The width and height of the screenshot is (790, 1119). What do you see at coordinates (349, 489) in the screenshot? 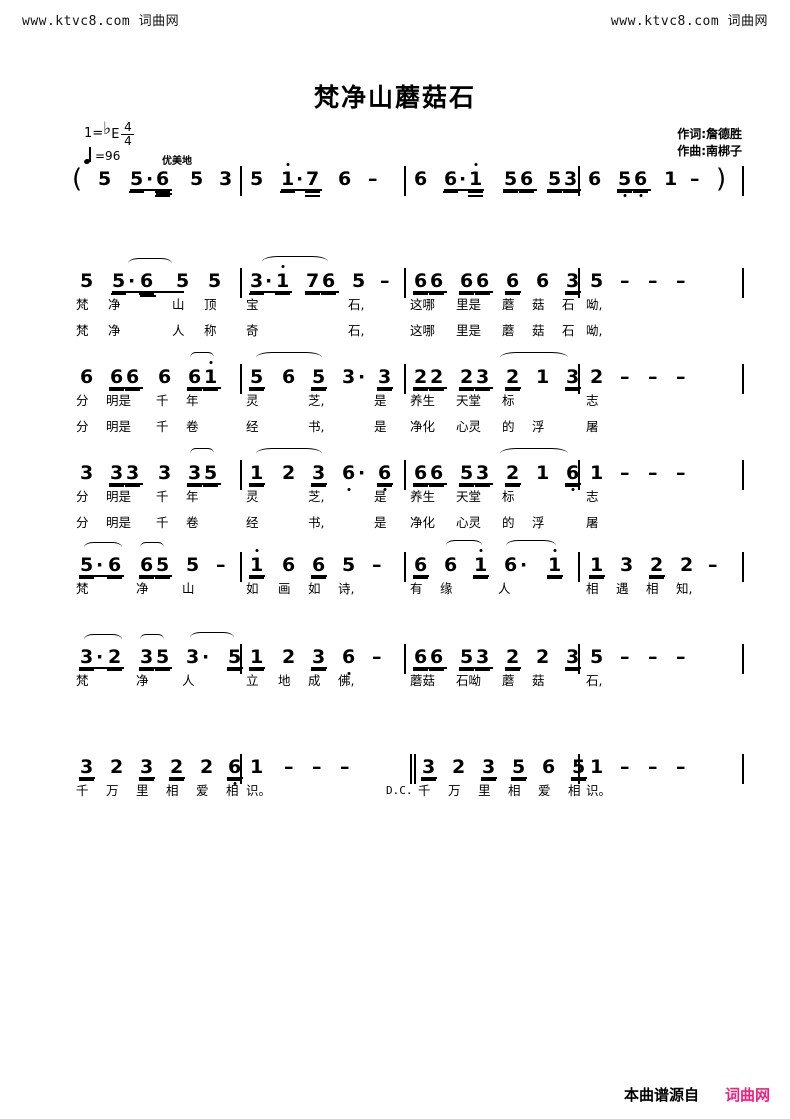
I see `octave-down-dot` at bounding box center [349, 489].